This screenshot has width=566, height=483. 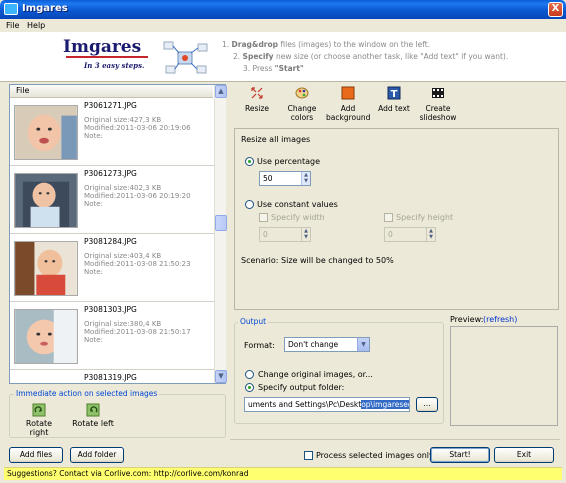 What do you see at coordinates (395, 439) in the screenshot?
I see `bottom-divider` at bounding box center [395, 439].